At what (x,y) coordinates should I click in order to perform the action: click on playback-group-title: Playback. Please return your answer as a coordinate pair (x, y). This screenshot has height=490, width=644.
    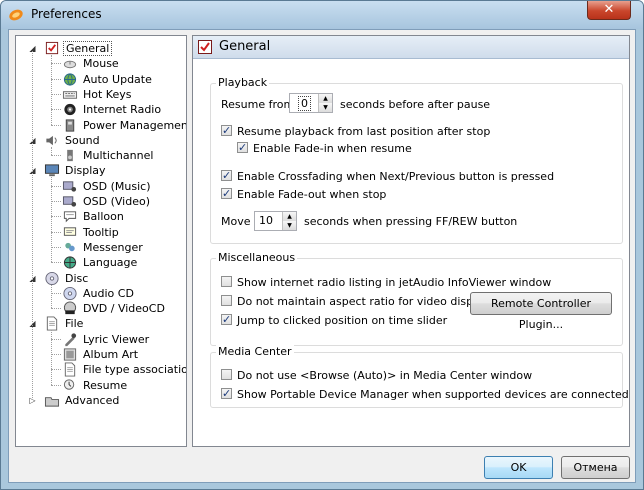
    Looking at the image, I should click on (243, 82).